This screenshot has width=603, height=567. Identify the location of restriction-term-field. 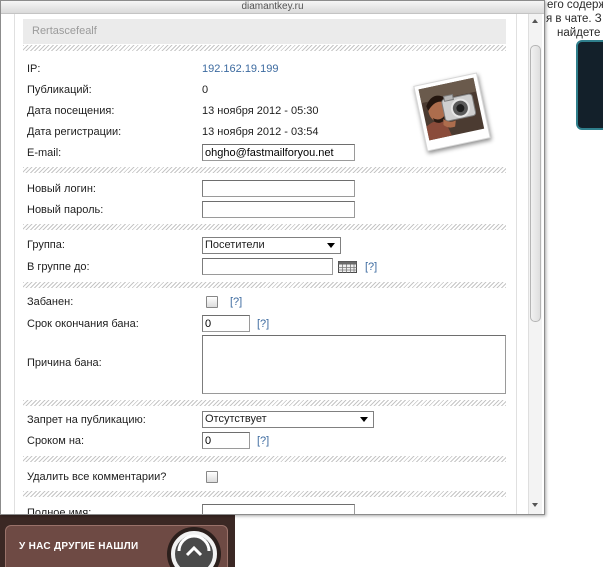
(226, 440).